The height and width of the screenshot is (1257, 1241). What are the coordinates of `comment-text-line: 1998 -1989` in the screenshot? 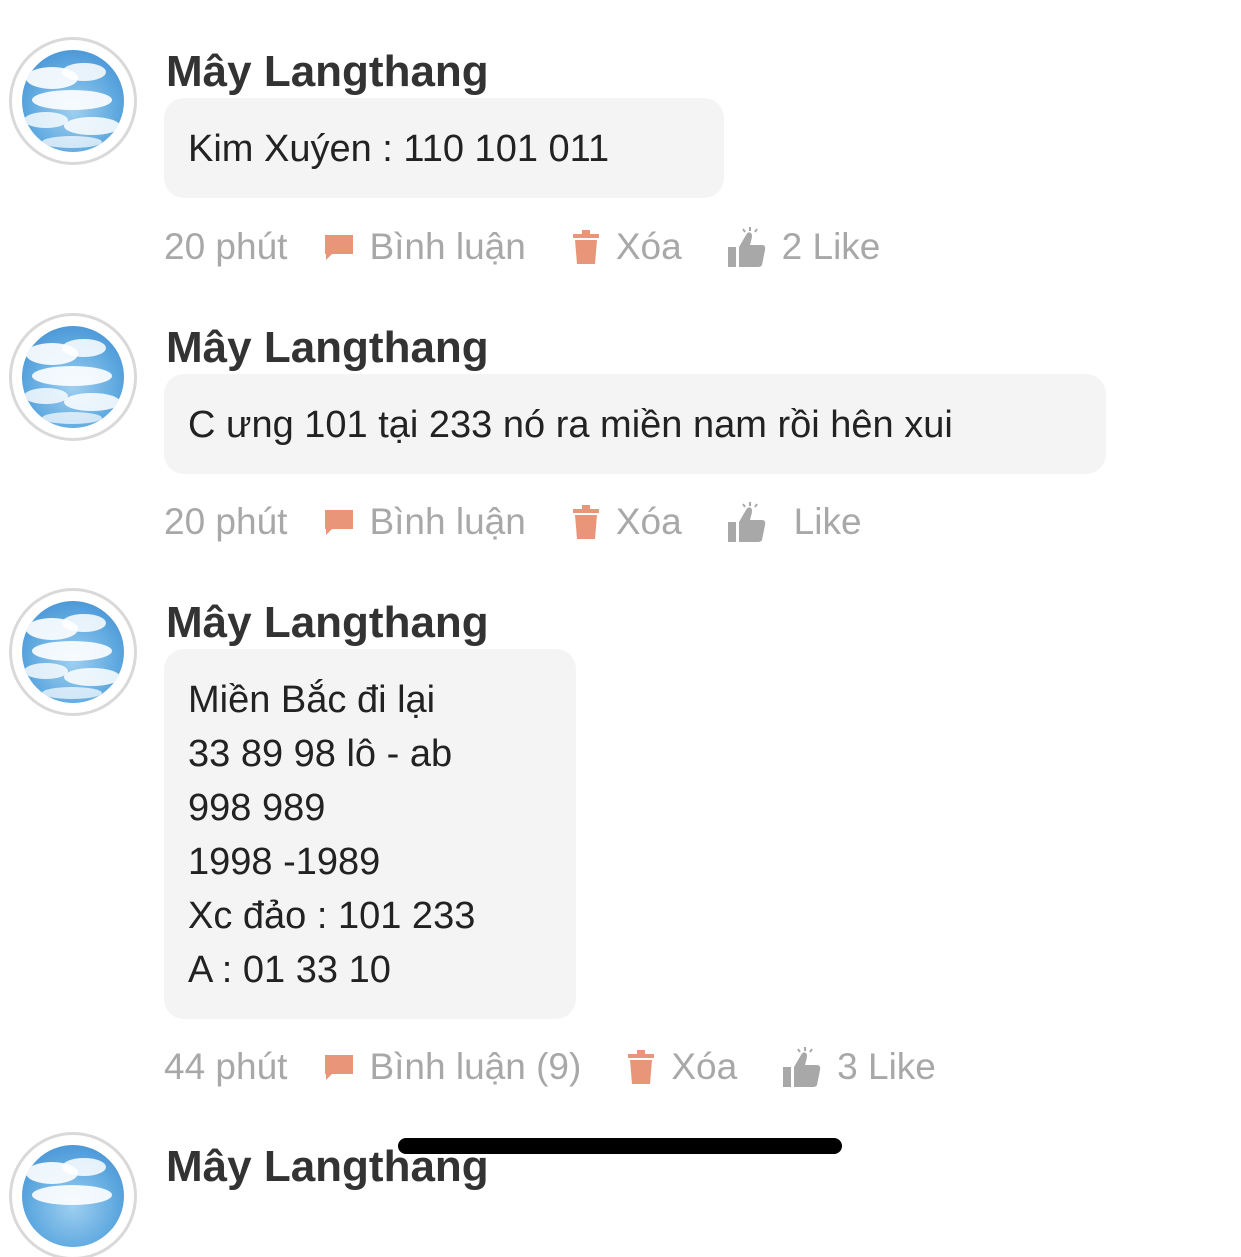 It's located at (284, 862).